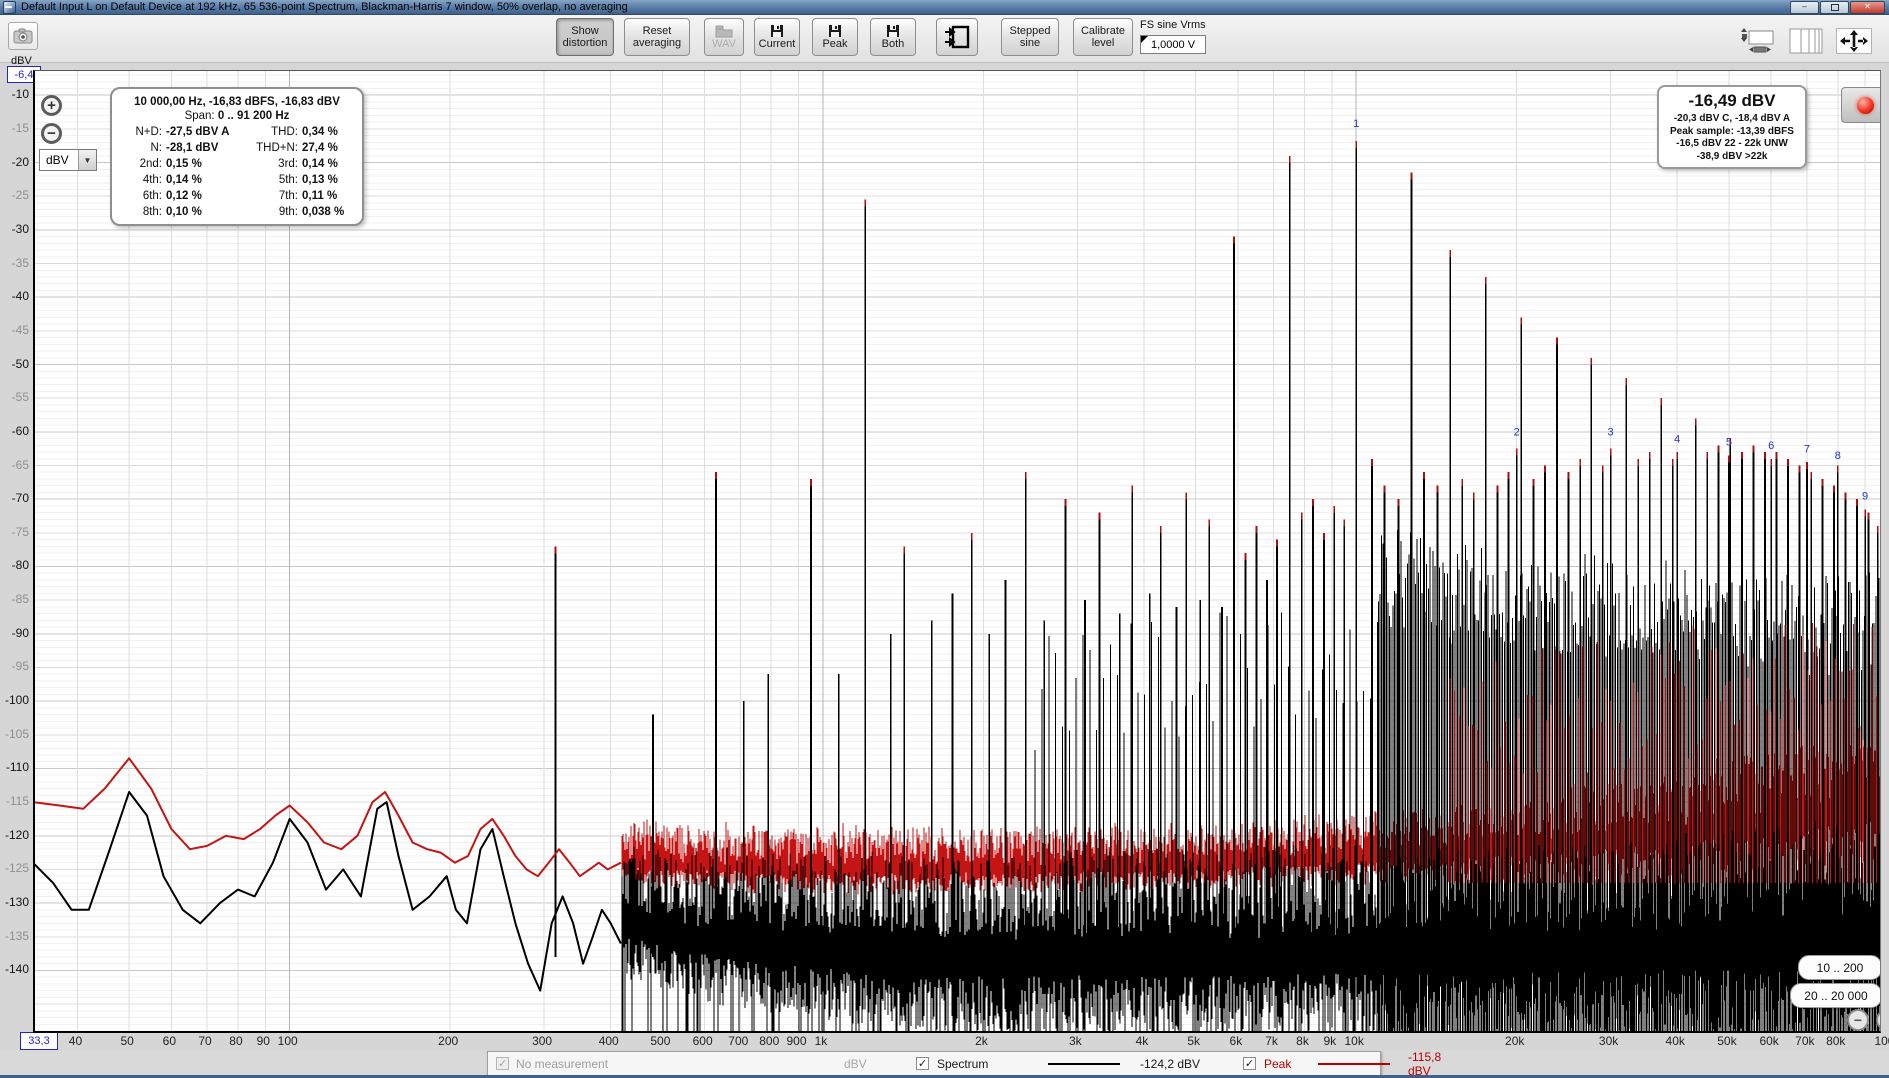 The image size is (1889, 1078). Describe the element at coordinates (16, 868) in the screenshot. I see `y-axis-label: -125` at that location.